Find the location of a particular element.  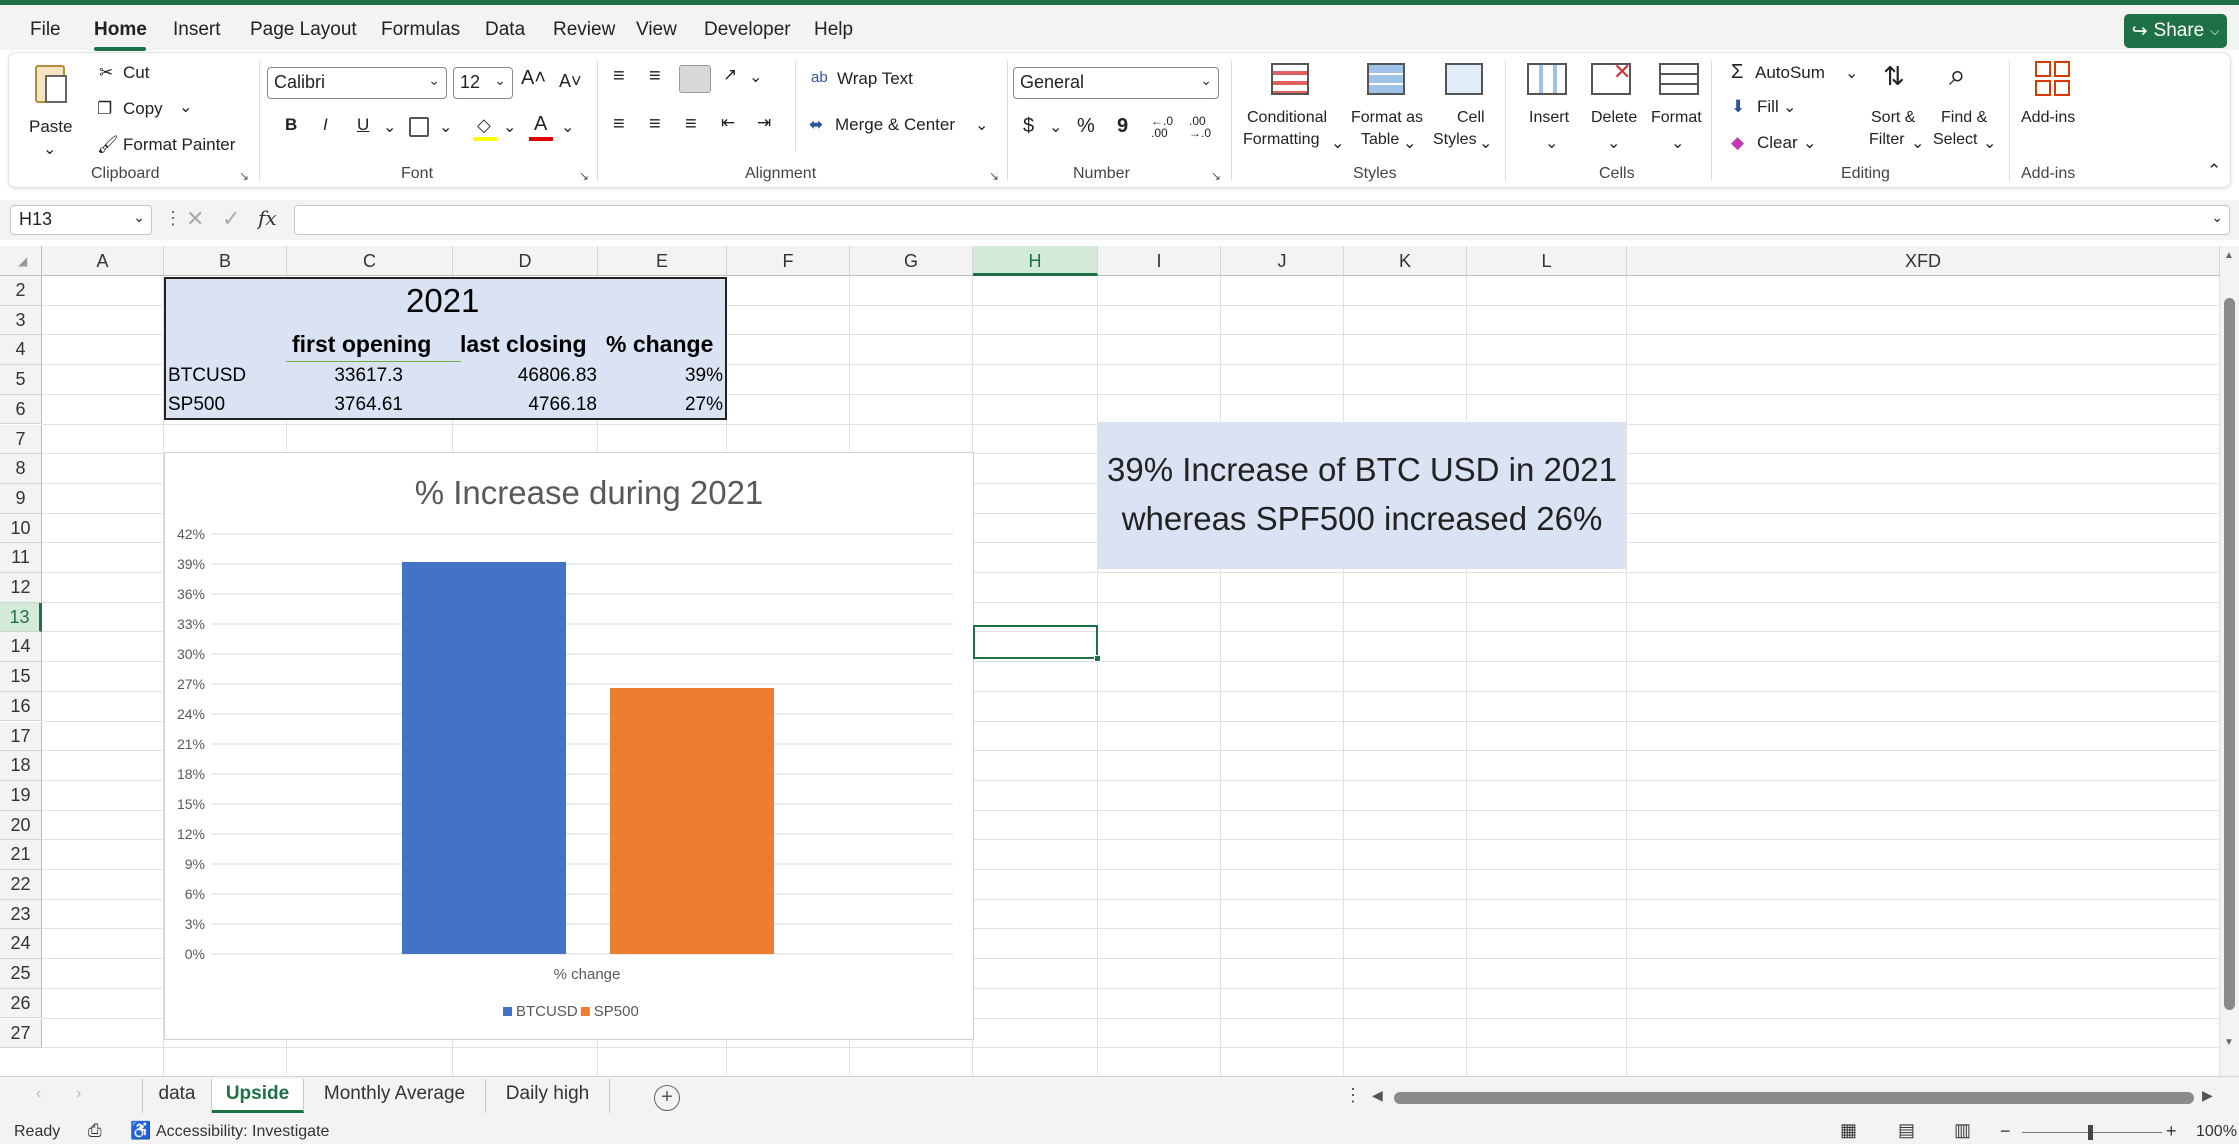

menu-formulas: Formulas is located at coordinates (420, 30).